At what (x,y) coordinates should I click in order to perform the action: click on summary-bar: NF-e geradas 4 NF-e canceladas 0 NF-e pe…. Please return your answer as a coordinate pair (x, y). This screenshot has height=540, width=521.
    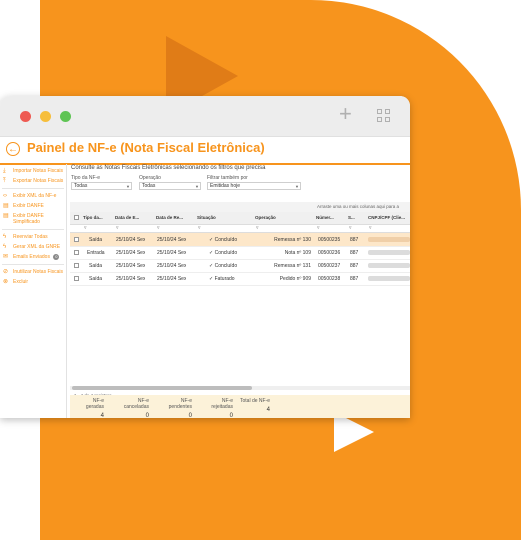
    Looking at the image, I should click on (240, 407).